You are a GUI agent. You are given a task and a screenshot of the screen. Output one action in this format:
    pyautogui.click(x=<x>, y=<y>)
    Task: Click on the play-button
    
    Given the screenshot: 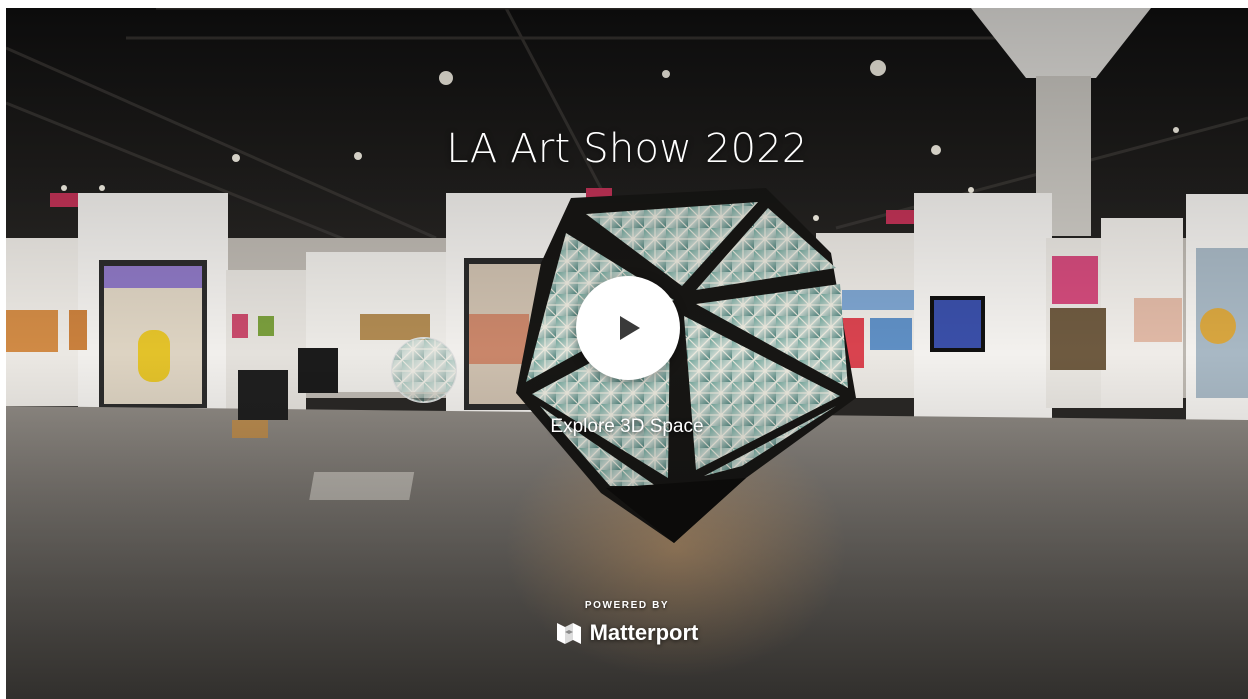 What is the action you would take?
    pyautogui.click(x=628, y=328)
    